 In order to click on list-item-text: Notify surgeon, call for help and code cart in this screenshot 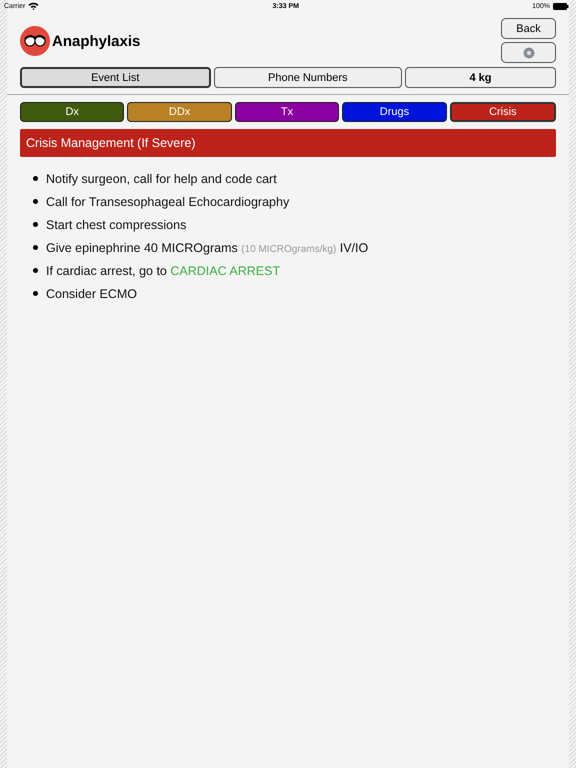, I will do `click(161, 179)`.